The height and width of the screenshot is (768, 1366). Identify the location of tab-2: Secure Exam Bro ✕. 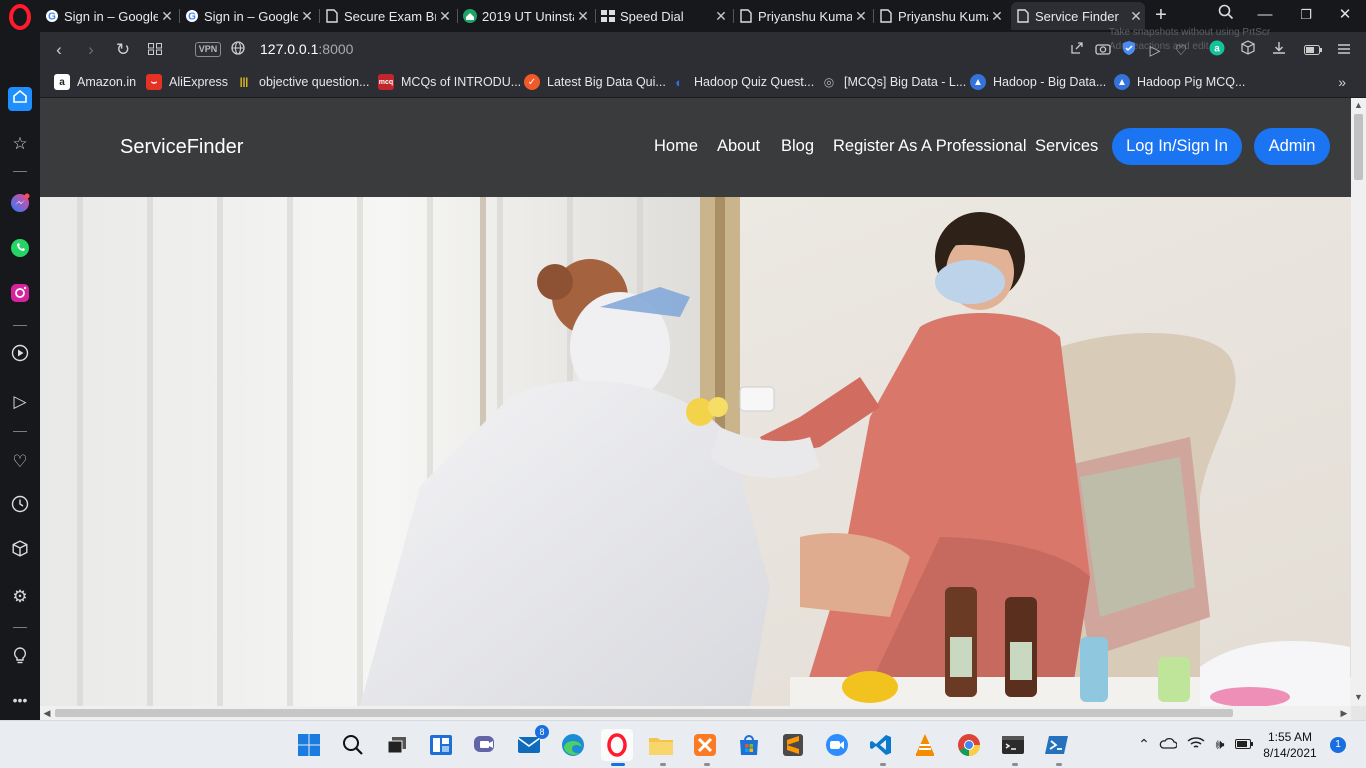
(389, 16).